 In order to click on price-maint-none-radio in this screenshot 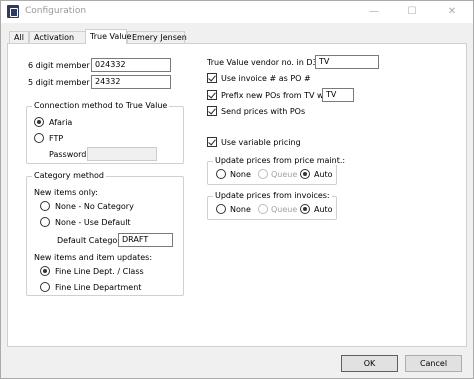, I will do `click(221, 174)`.